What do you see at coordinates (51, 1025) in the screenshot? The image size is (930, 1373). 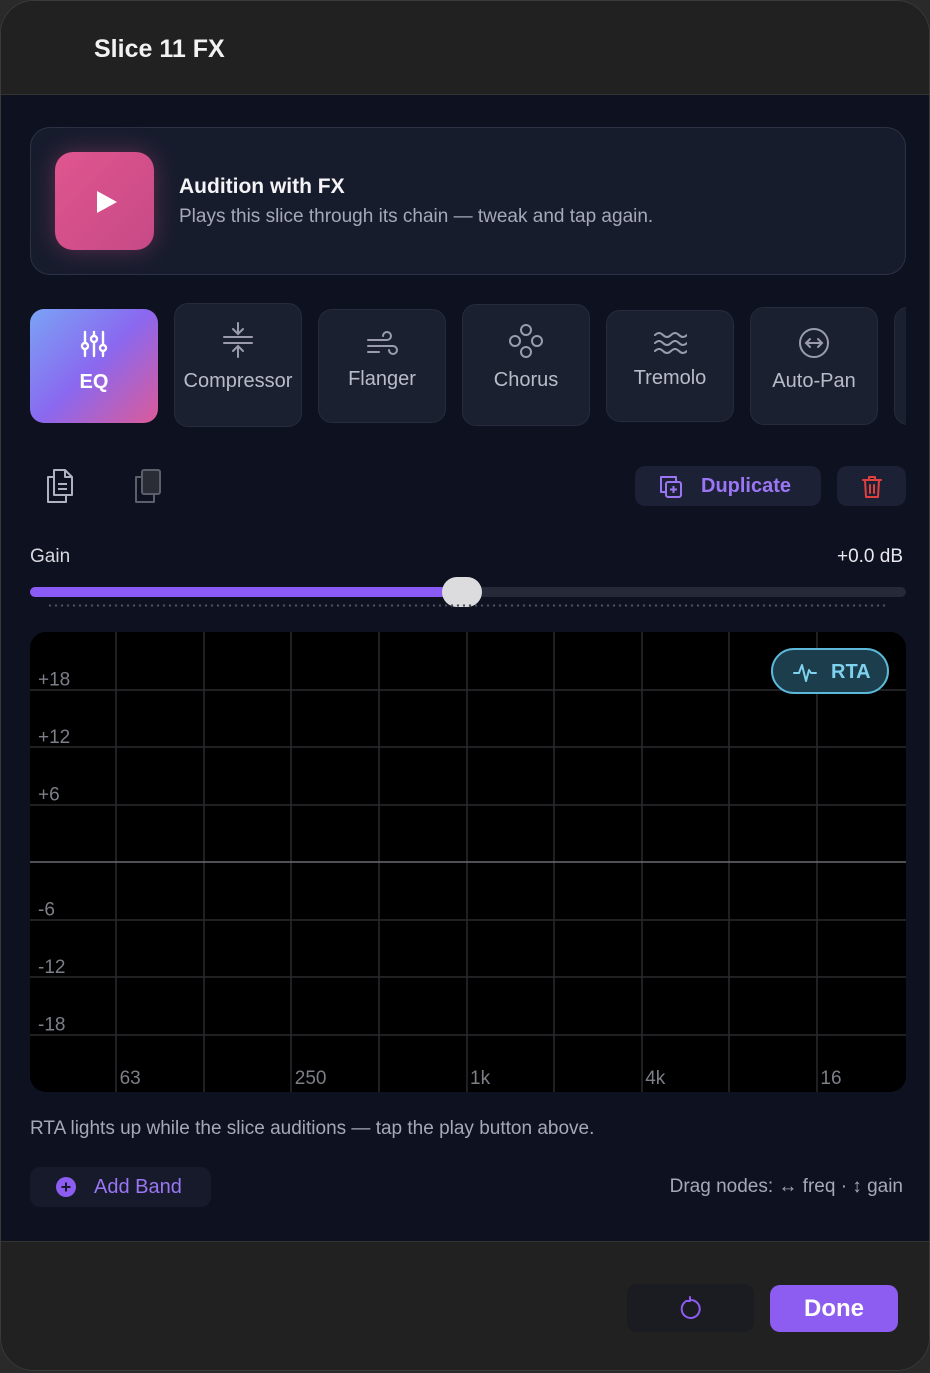 I see `eq-db-label: -18` at bounding box center [51, 1025].